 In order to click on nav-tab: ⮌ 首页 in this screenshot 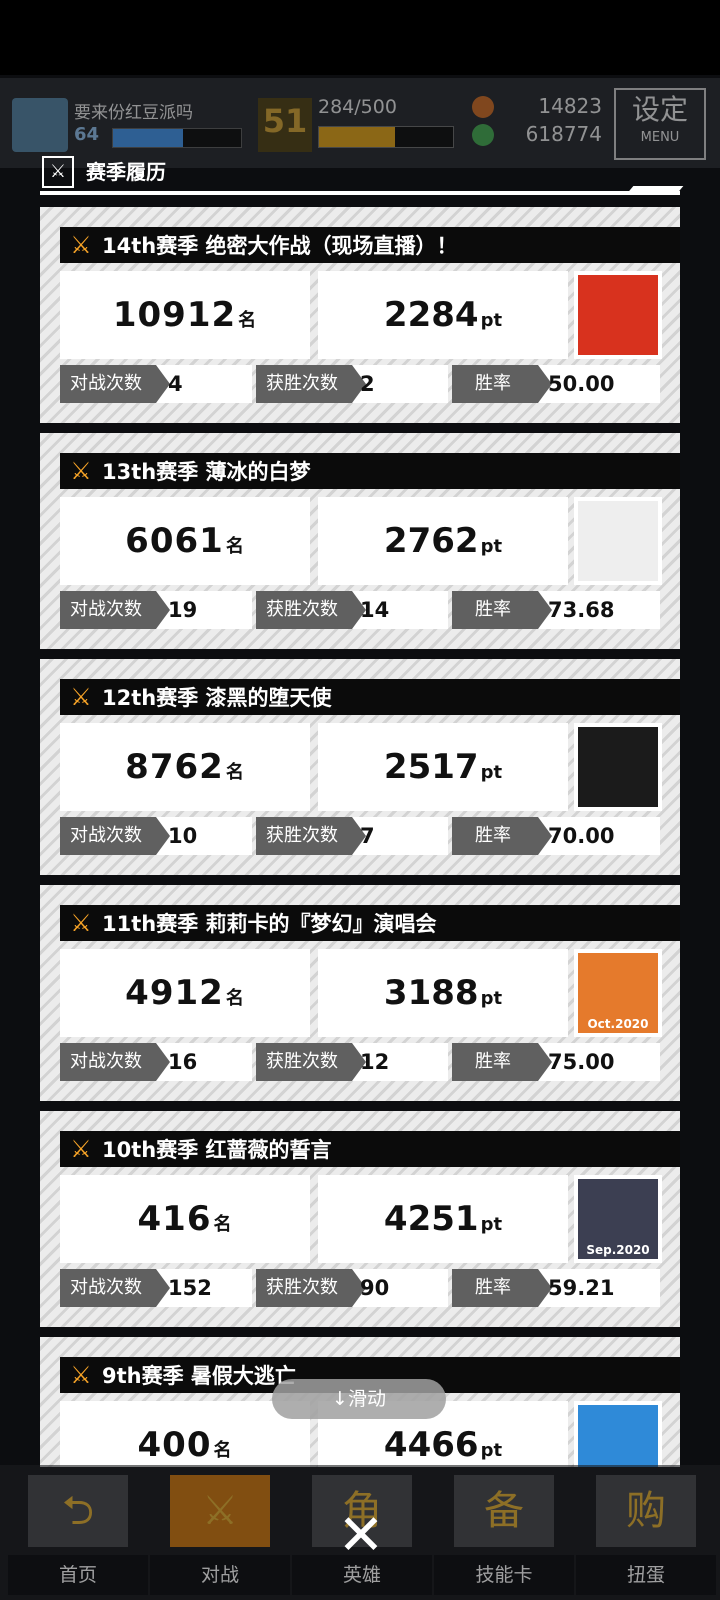, I will do `click(78, 1532)`.